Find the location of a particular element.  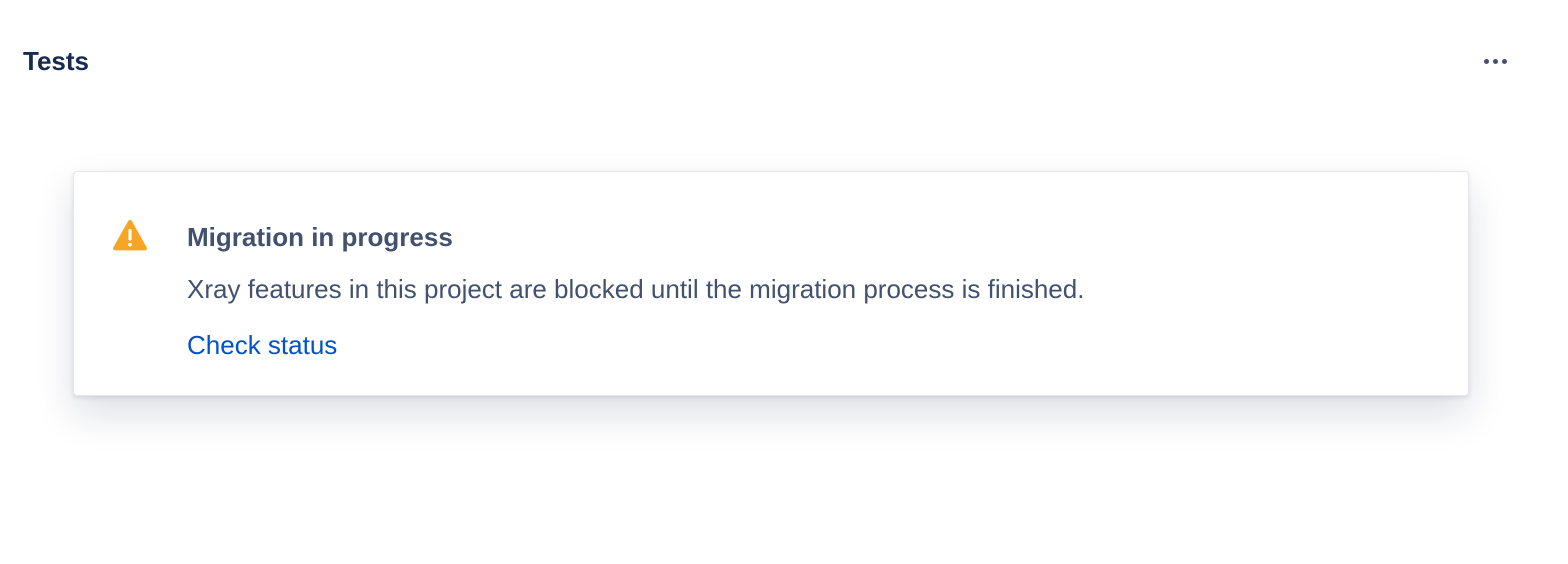

warning-icon is located at coordinates (130, 235).